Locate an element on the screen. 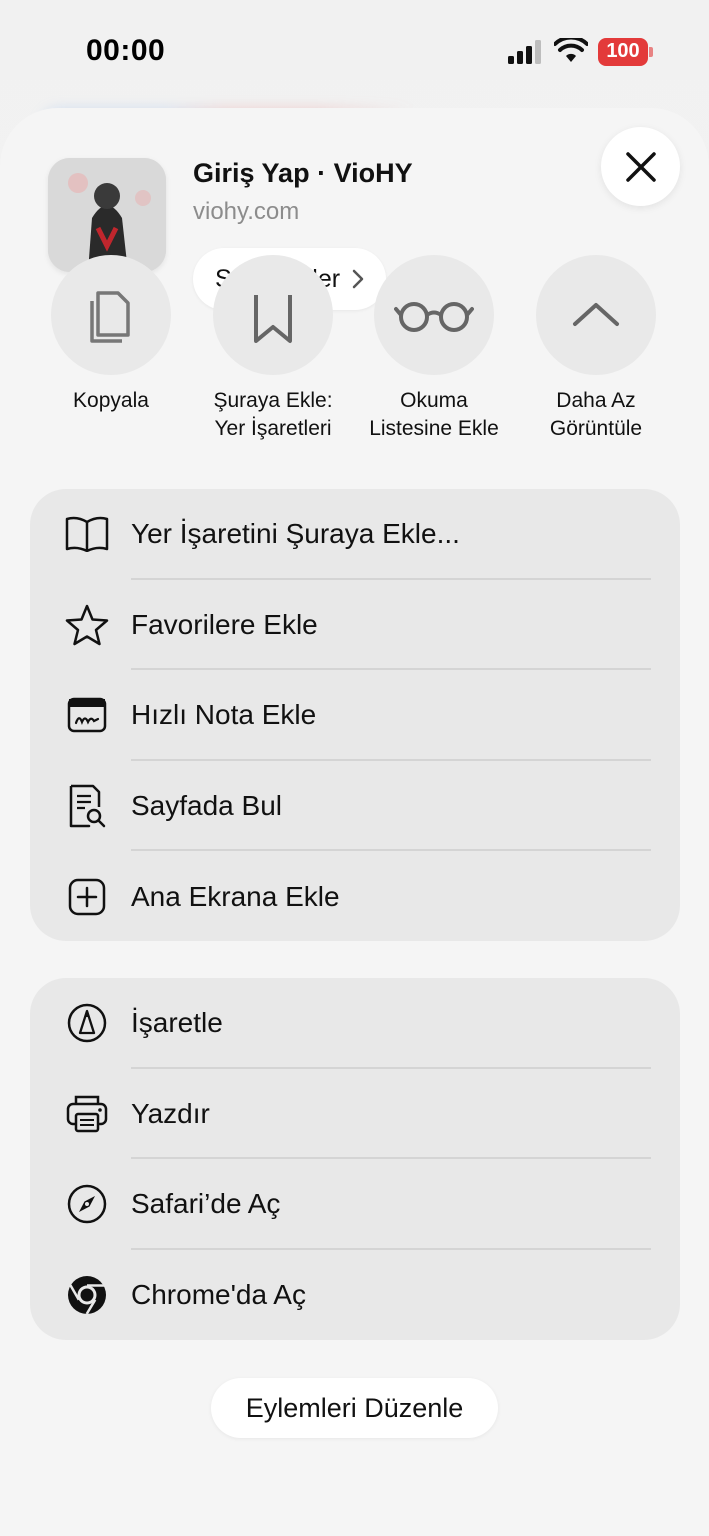 This screenshot has width=709, height=1536. compass-icon is located at coordinates (87, 1204).